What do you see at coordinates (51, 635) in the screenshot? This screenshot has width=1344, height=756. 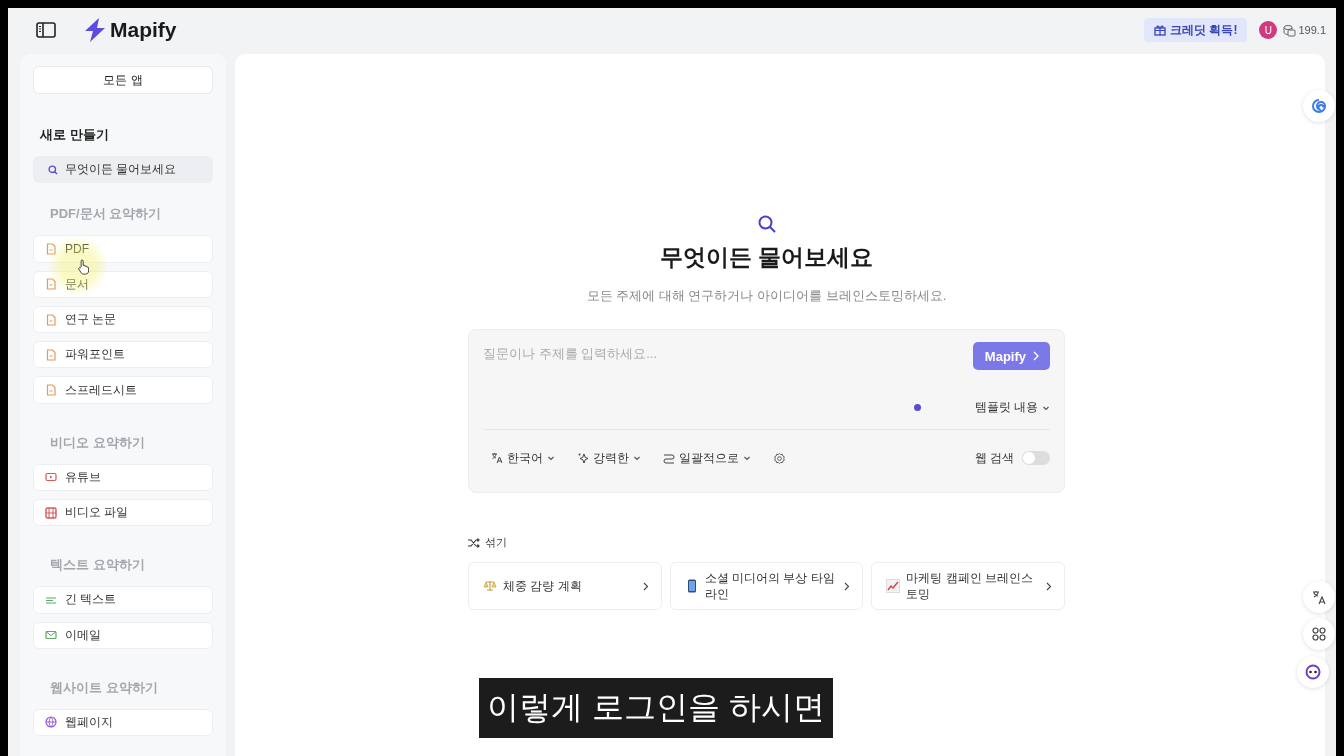 I see `mail-icon` at bounding box center [51, 635].